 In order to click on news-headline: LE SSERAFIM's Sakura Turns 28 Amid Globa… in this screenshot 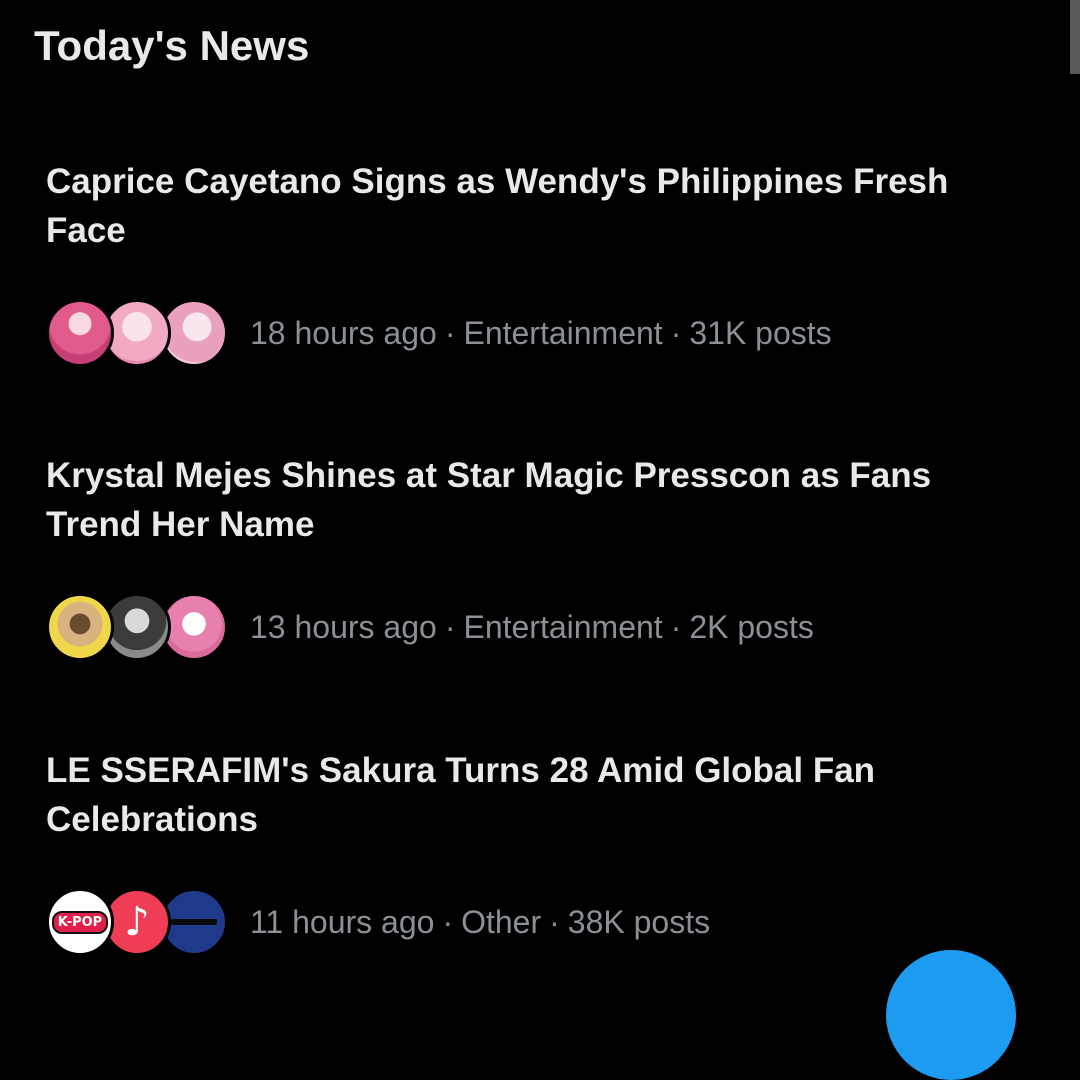, I will do `click(541, 795)`.